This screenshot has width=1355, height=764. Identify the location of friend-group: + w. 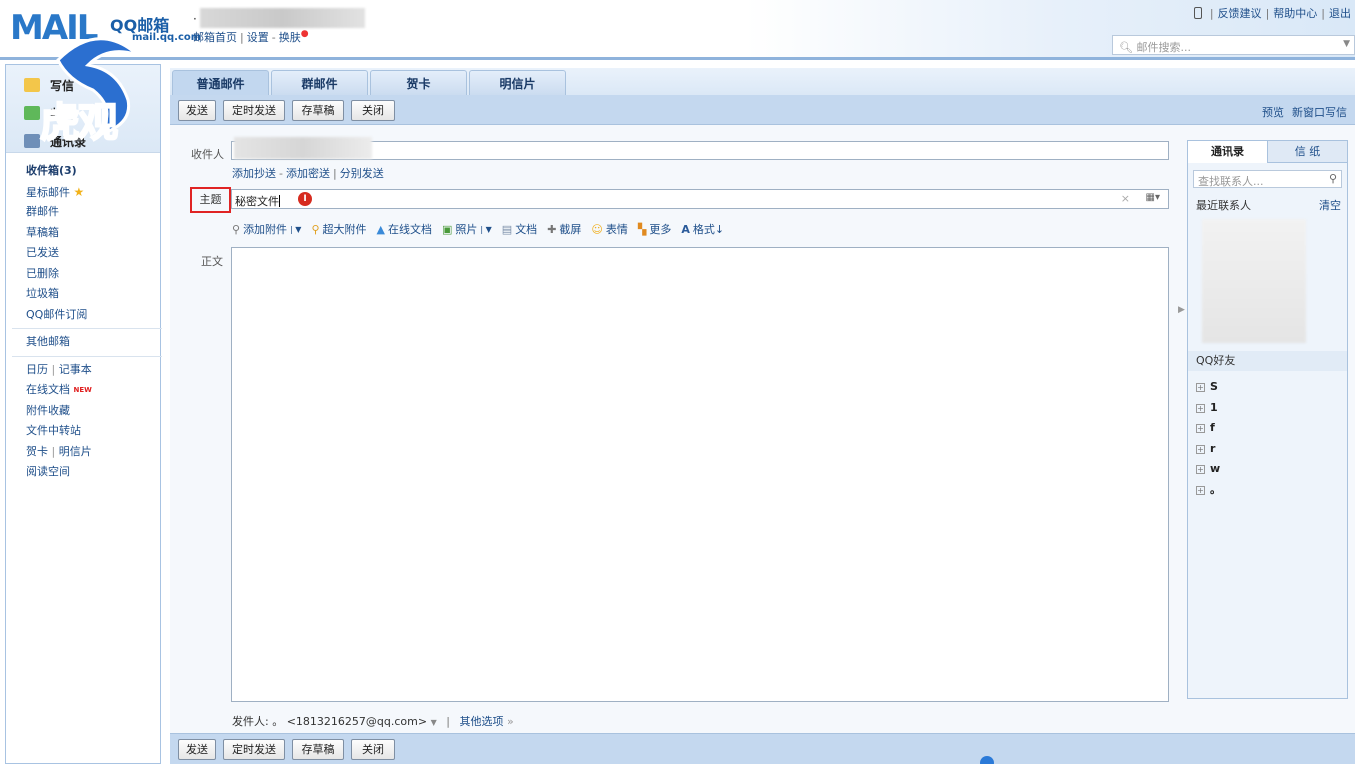
(1267, 469).